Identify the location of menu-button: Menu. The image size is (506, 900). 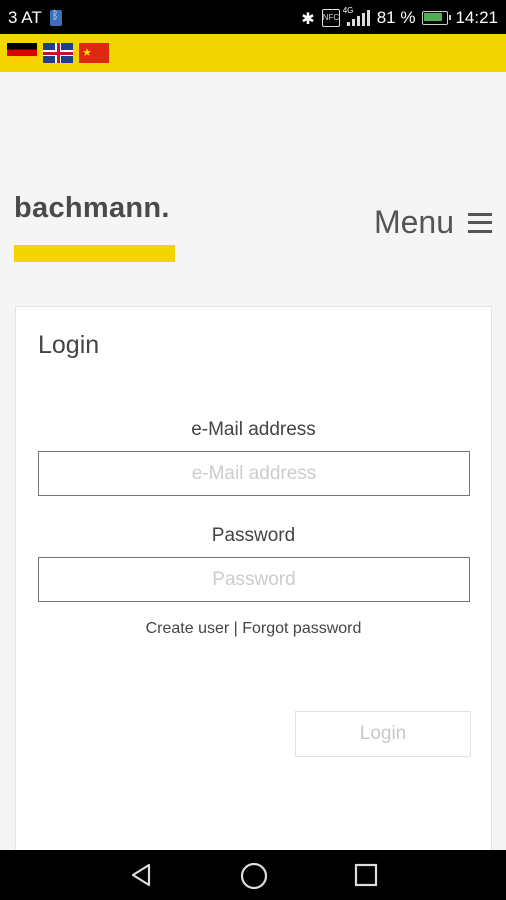
(433, 222).